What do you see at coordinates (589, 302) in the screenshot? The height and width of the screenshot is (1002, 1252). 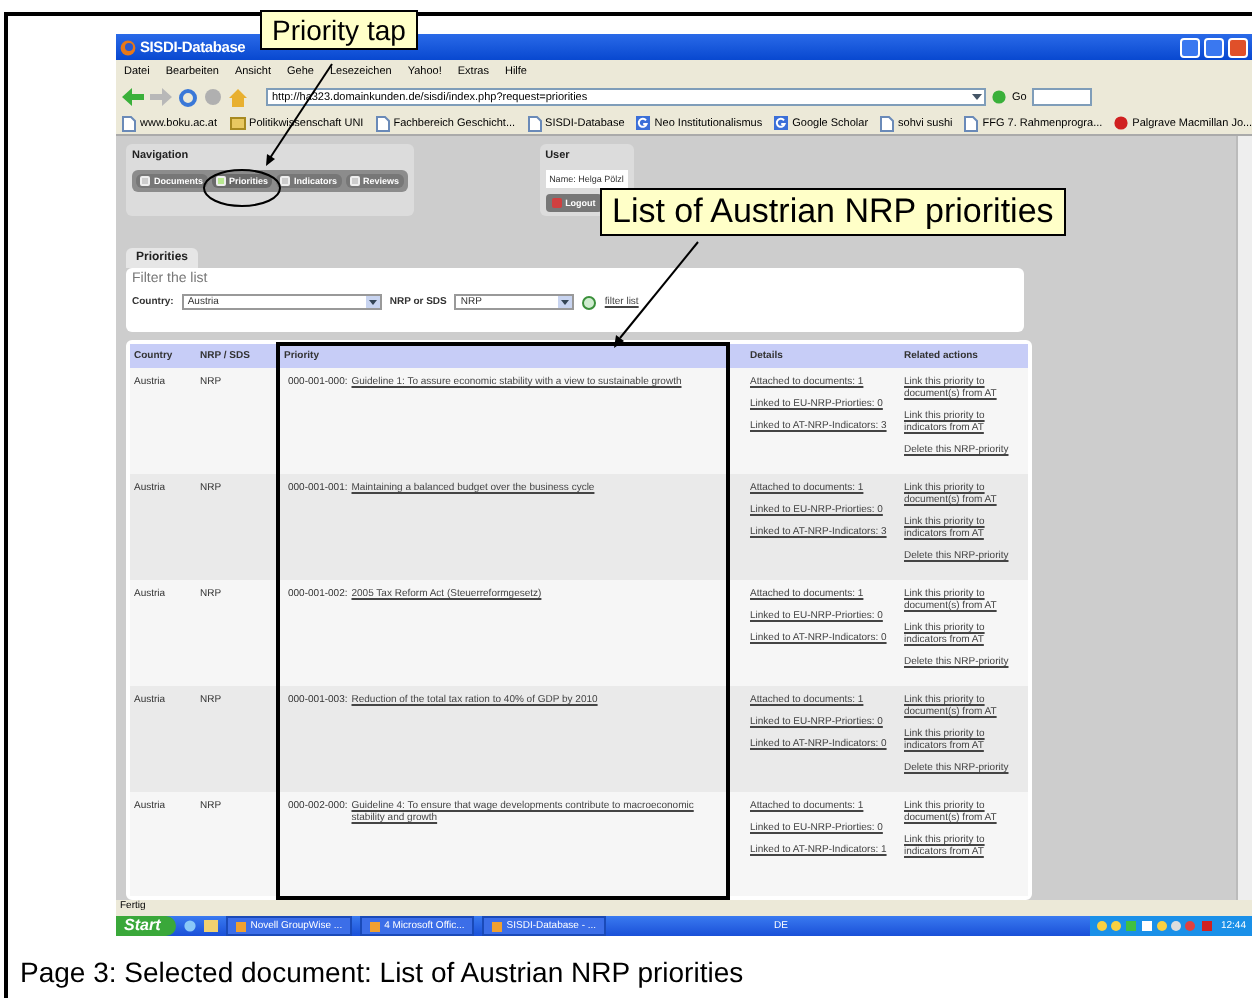 I see `filter-icon` at bounding box center [589, 302].